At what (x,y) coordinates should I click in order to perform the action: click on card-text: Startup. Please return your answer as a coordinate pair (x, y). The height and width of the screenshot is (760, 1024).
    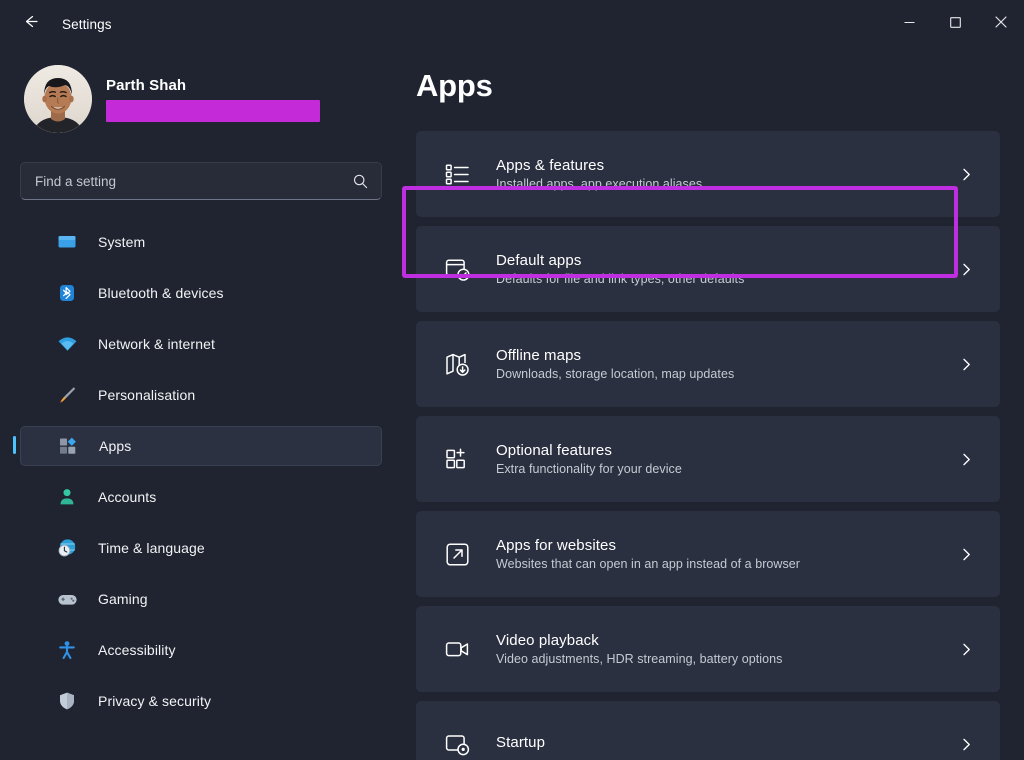
    Looking at the image, I should click on (727, 744).